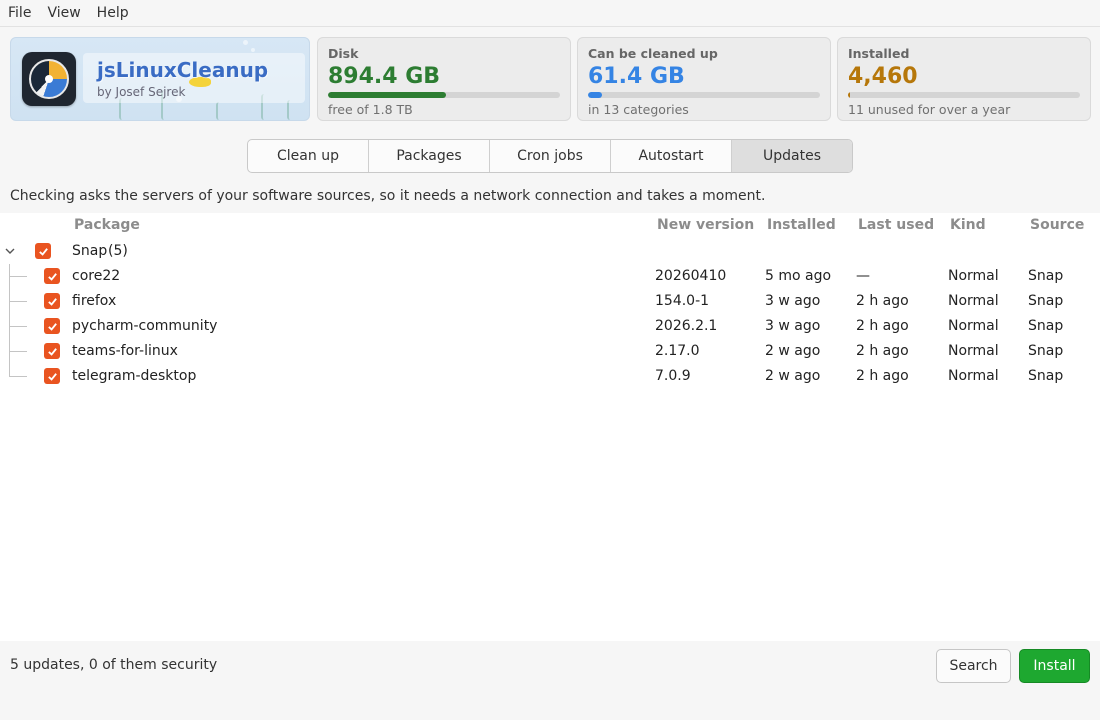  What do you see at coordinates (96, 276) in the screenshot?
I see `cell-package: core22` at bounding box center [96, 276].